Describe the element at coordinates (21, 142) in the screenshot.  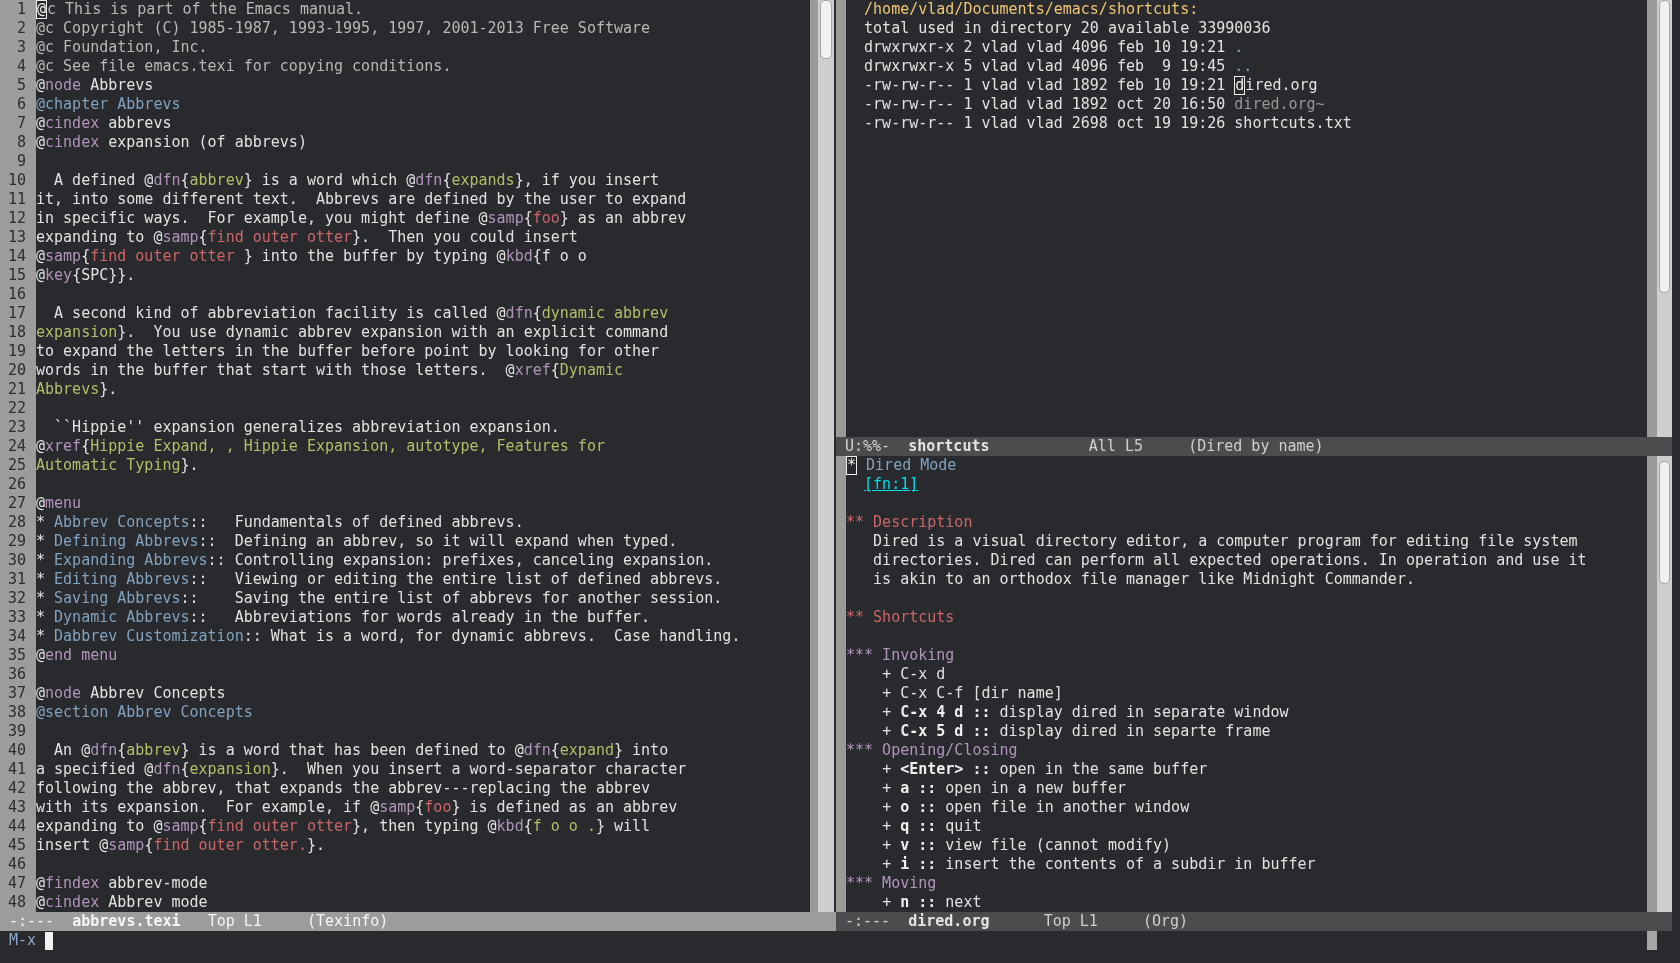
I see `line-number: 8` at that location.